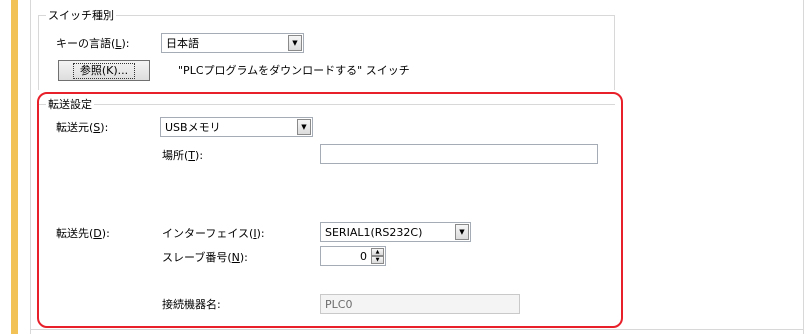  What do you see at coordinates (295, 43) in the screenshot?
I see `chevron-down-icon: ▼` at bounding box center [295, 43].